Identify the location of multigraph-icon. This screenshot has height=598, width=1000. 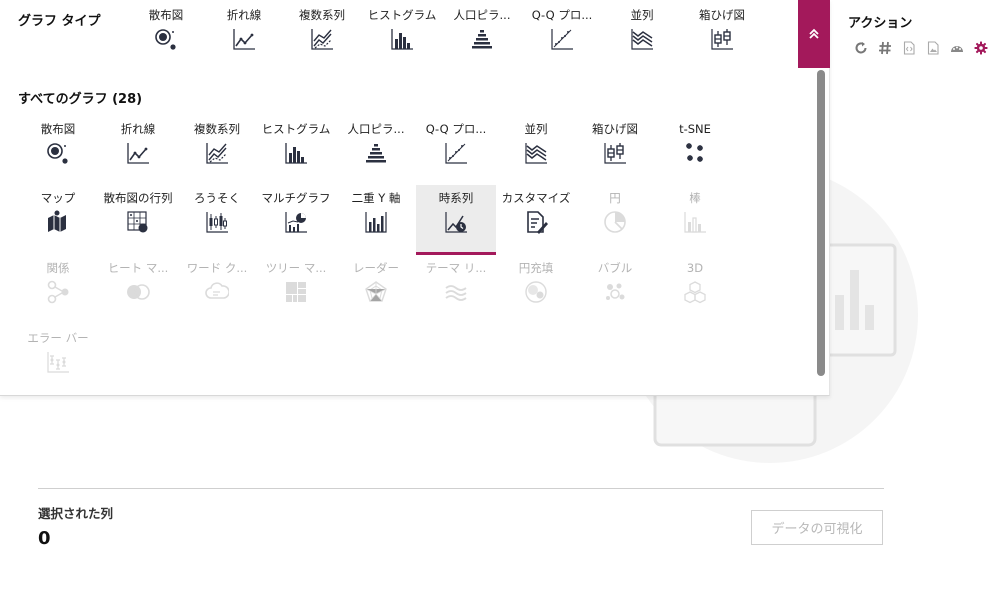
(296, 222).